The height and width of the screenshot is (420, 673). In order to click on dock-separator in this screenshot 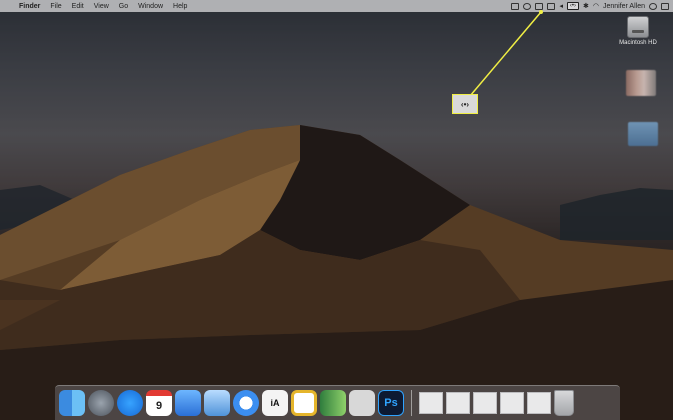, I will do `click(411, 403)`.